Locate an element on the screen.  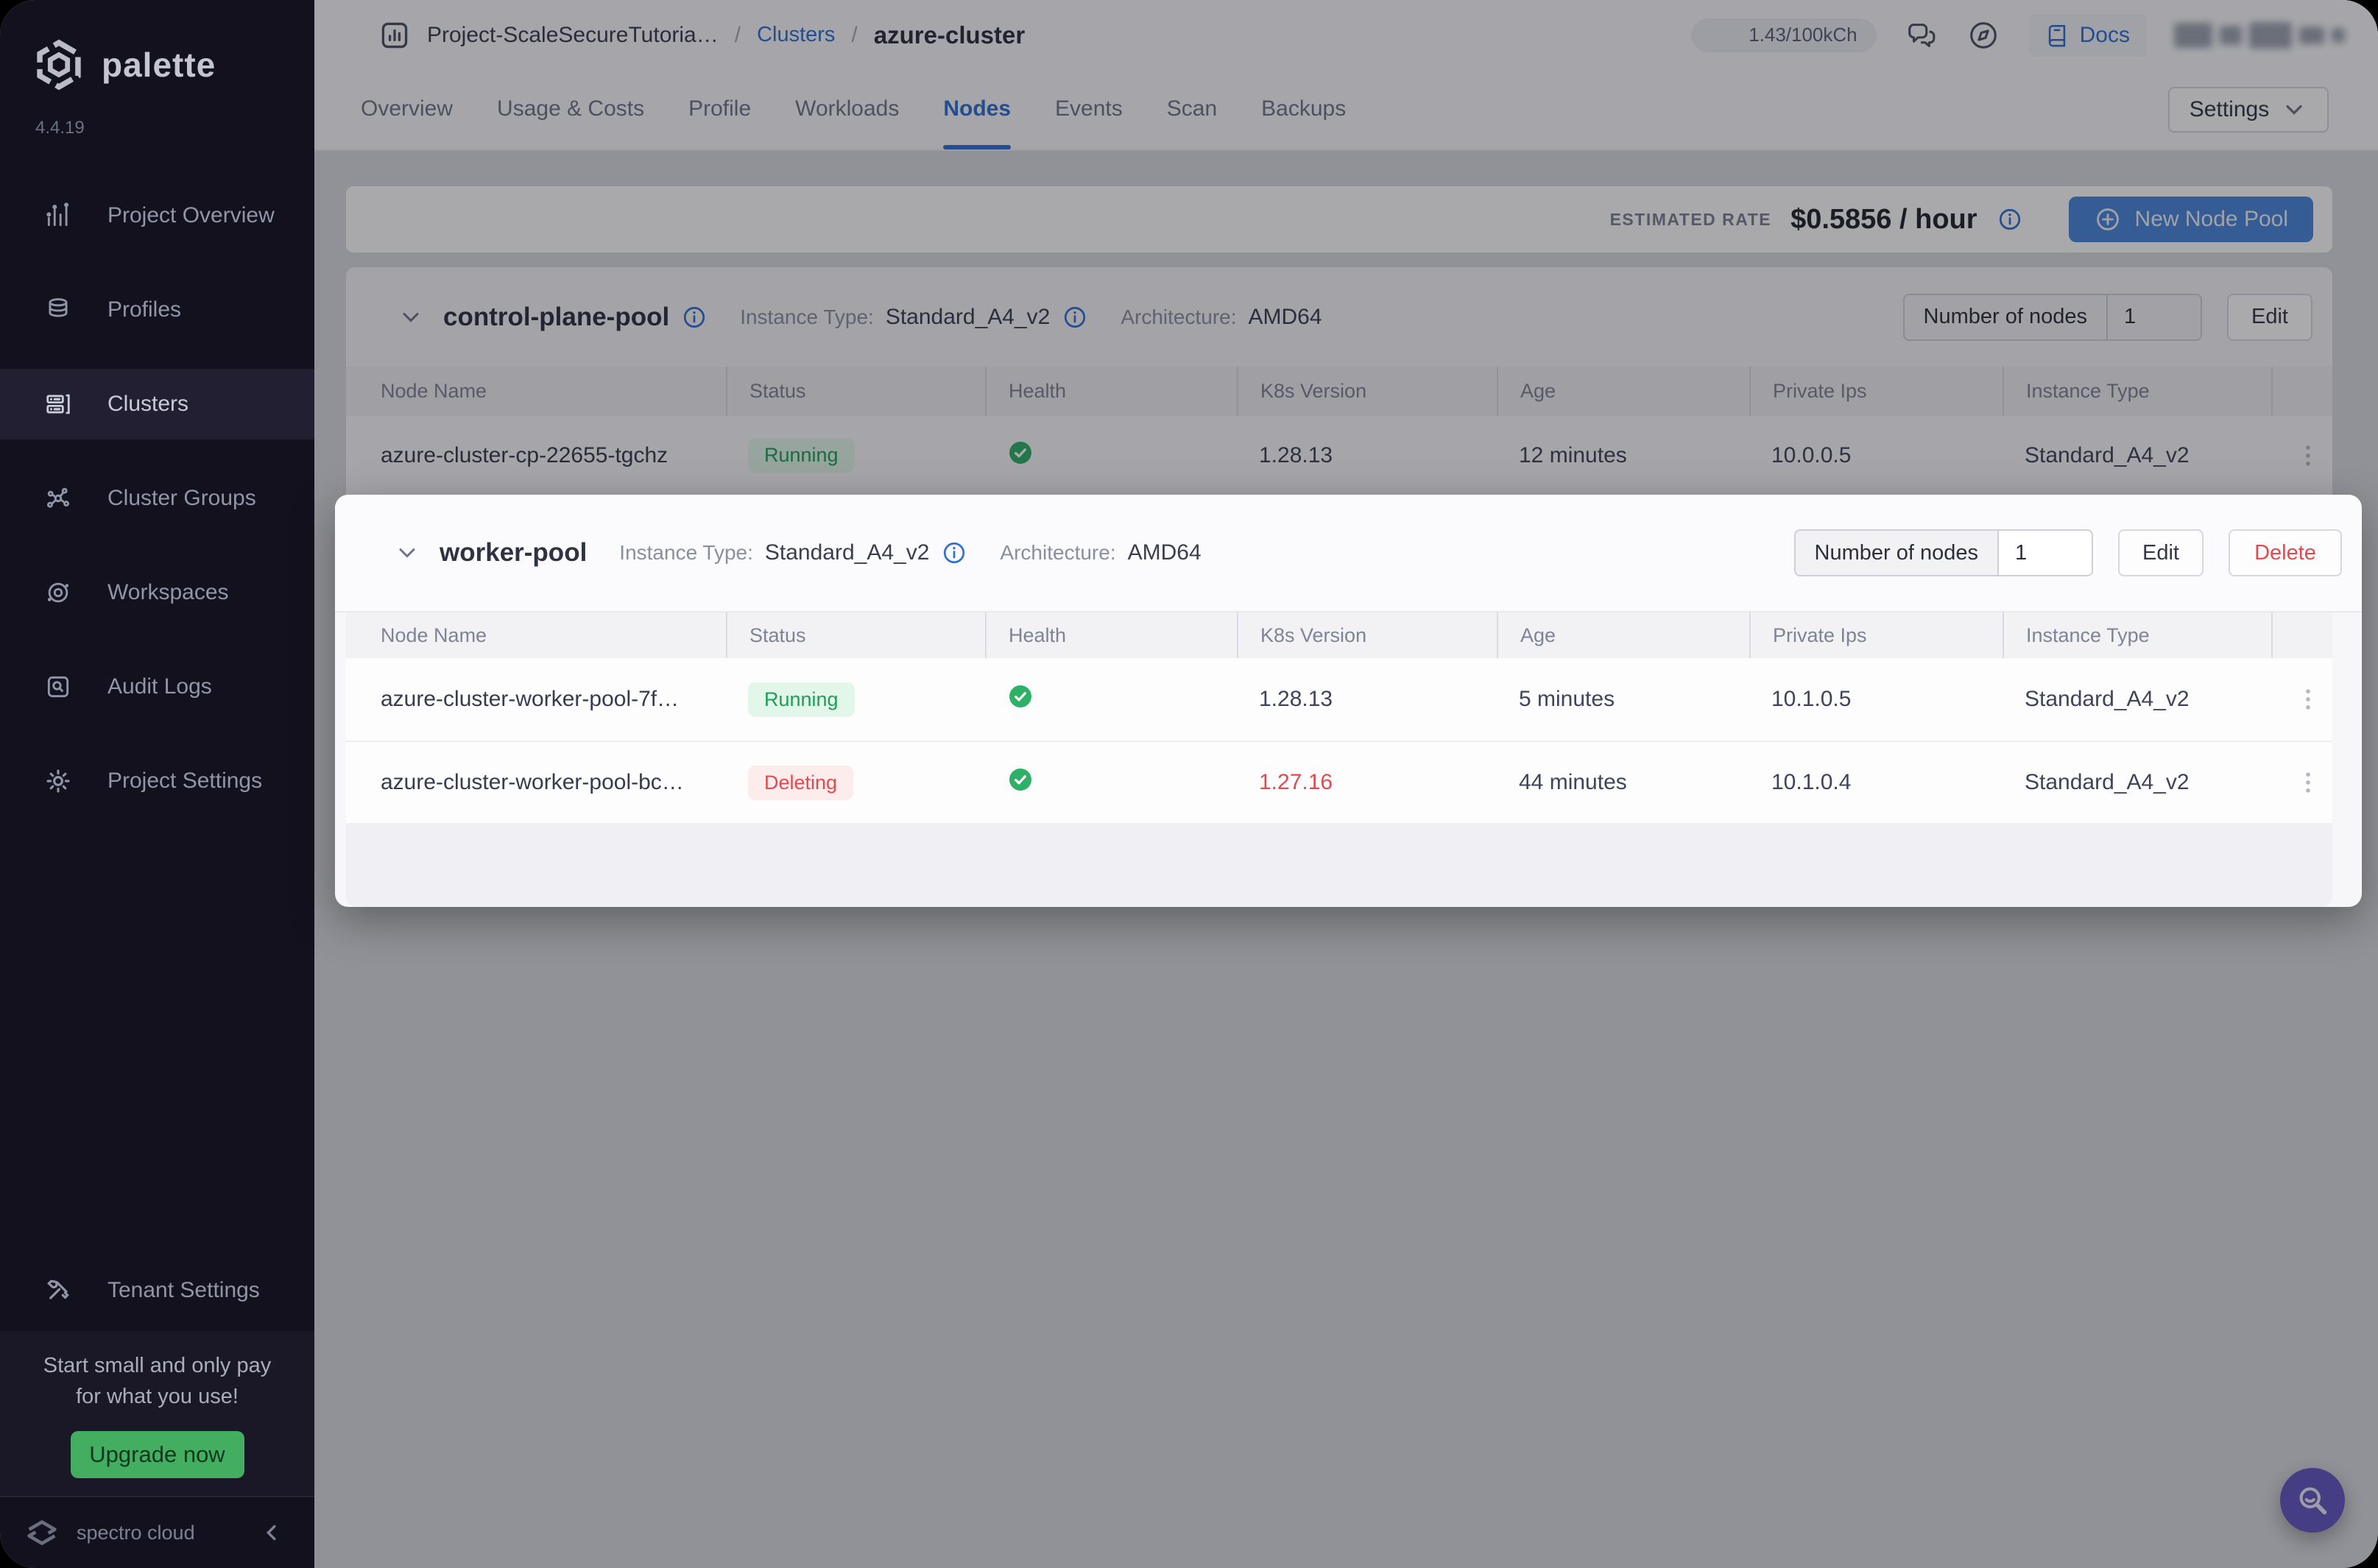
sidebar-item-clusters: Clusters is located at coordinates (157, 404).